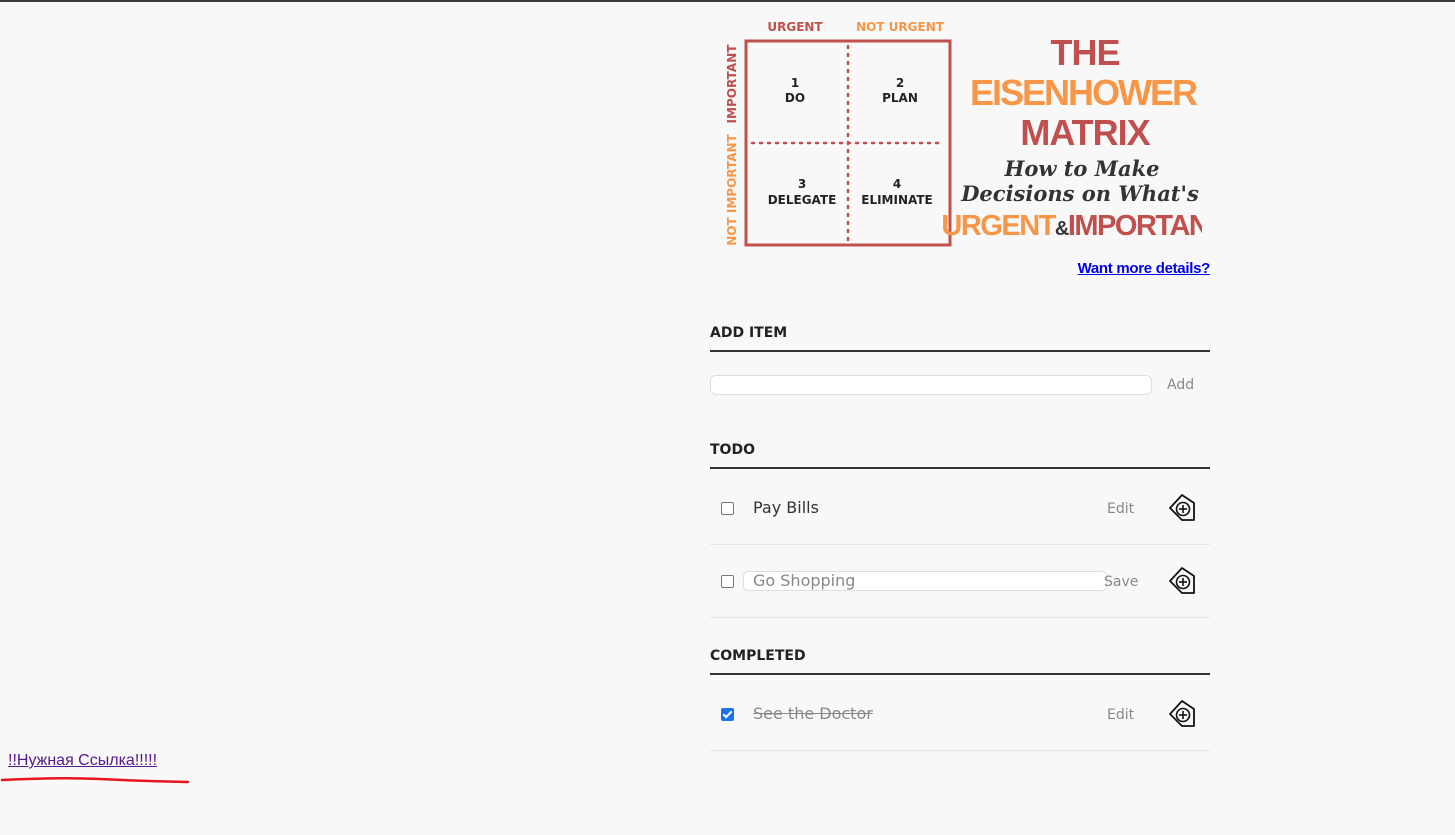 Image resolution: width=1455 pixels, height=835 pixels. What do you see at coordinates (727, 1) in the screenshot?
I see `top-border` at bounding box center [727, 1].